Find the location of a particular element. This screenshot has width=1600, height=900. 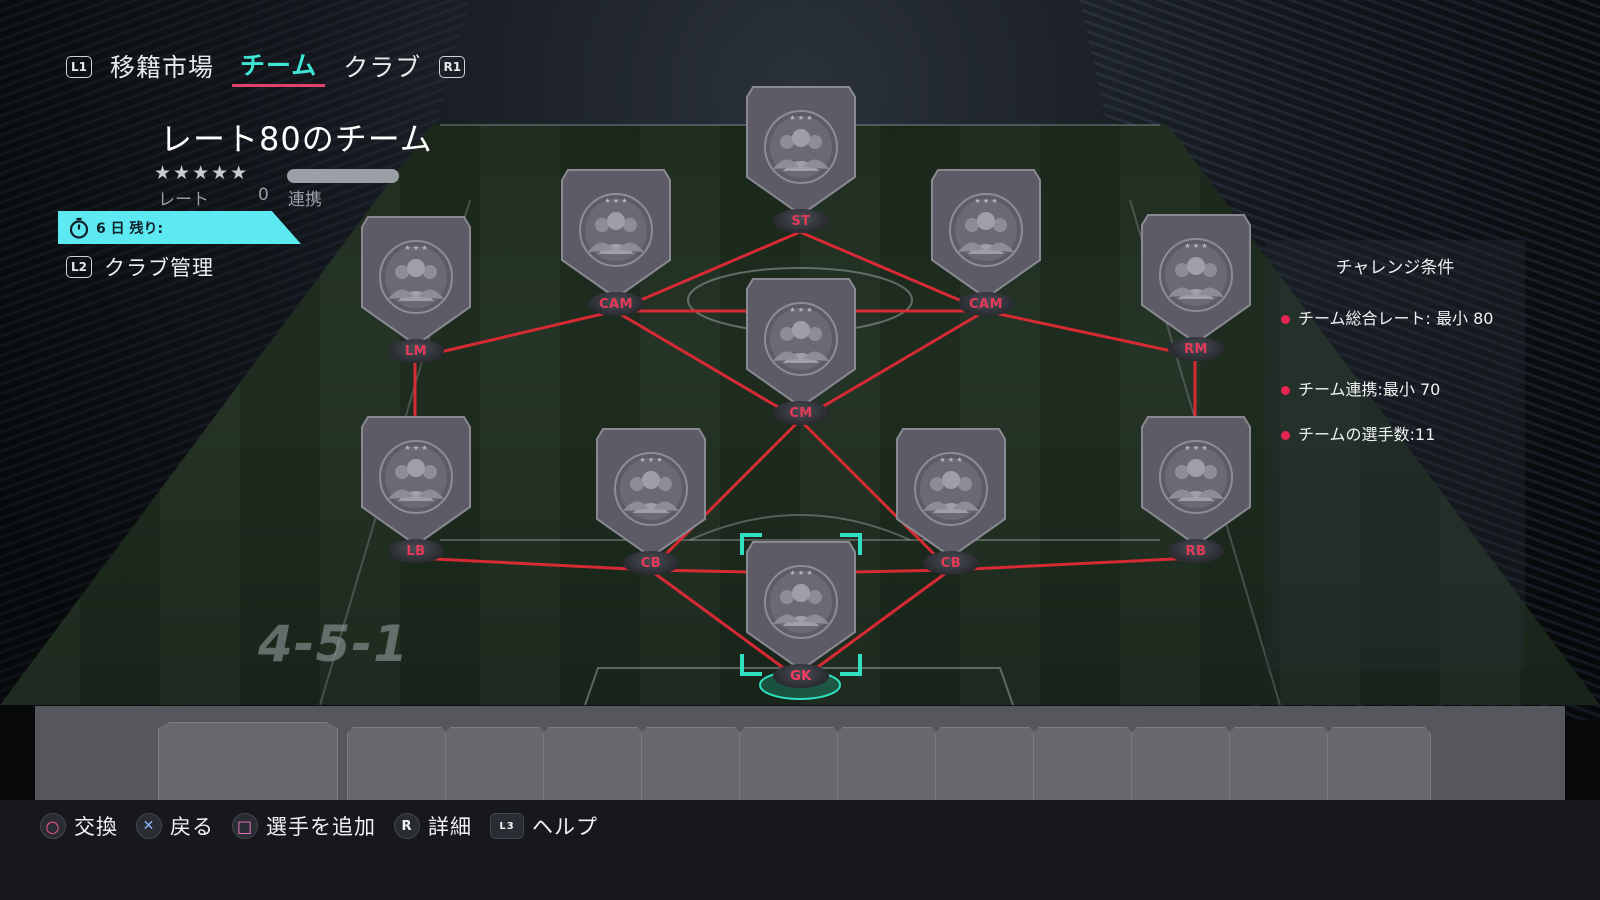

hint-label: ヘルプ is located at coordinates (565, 827).